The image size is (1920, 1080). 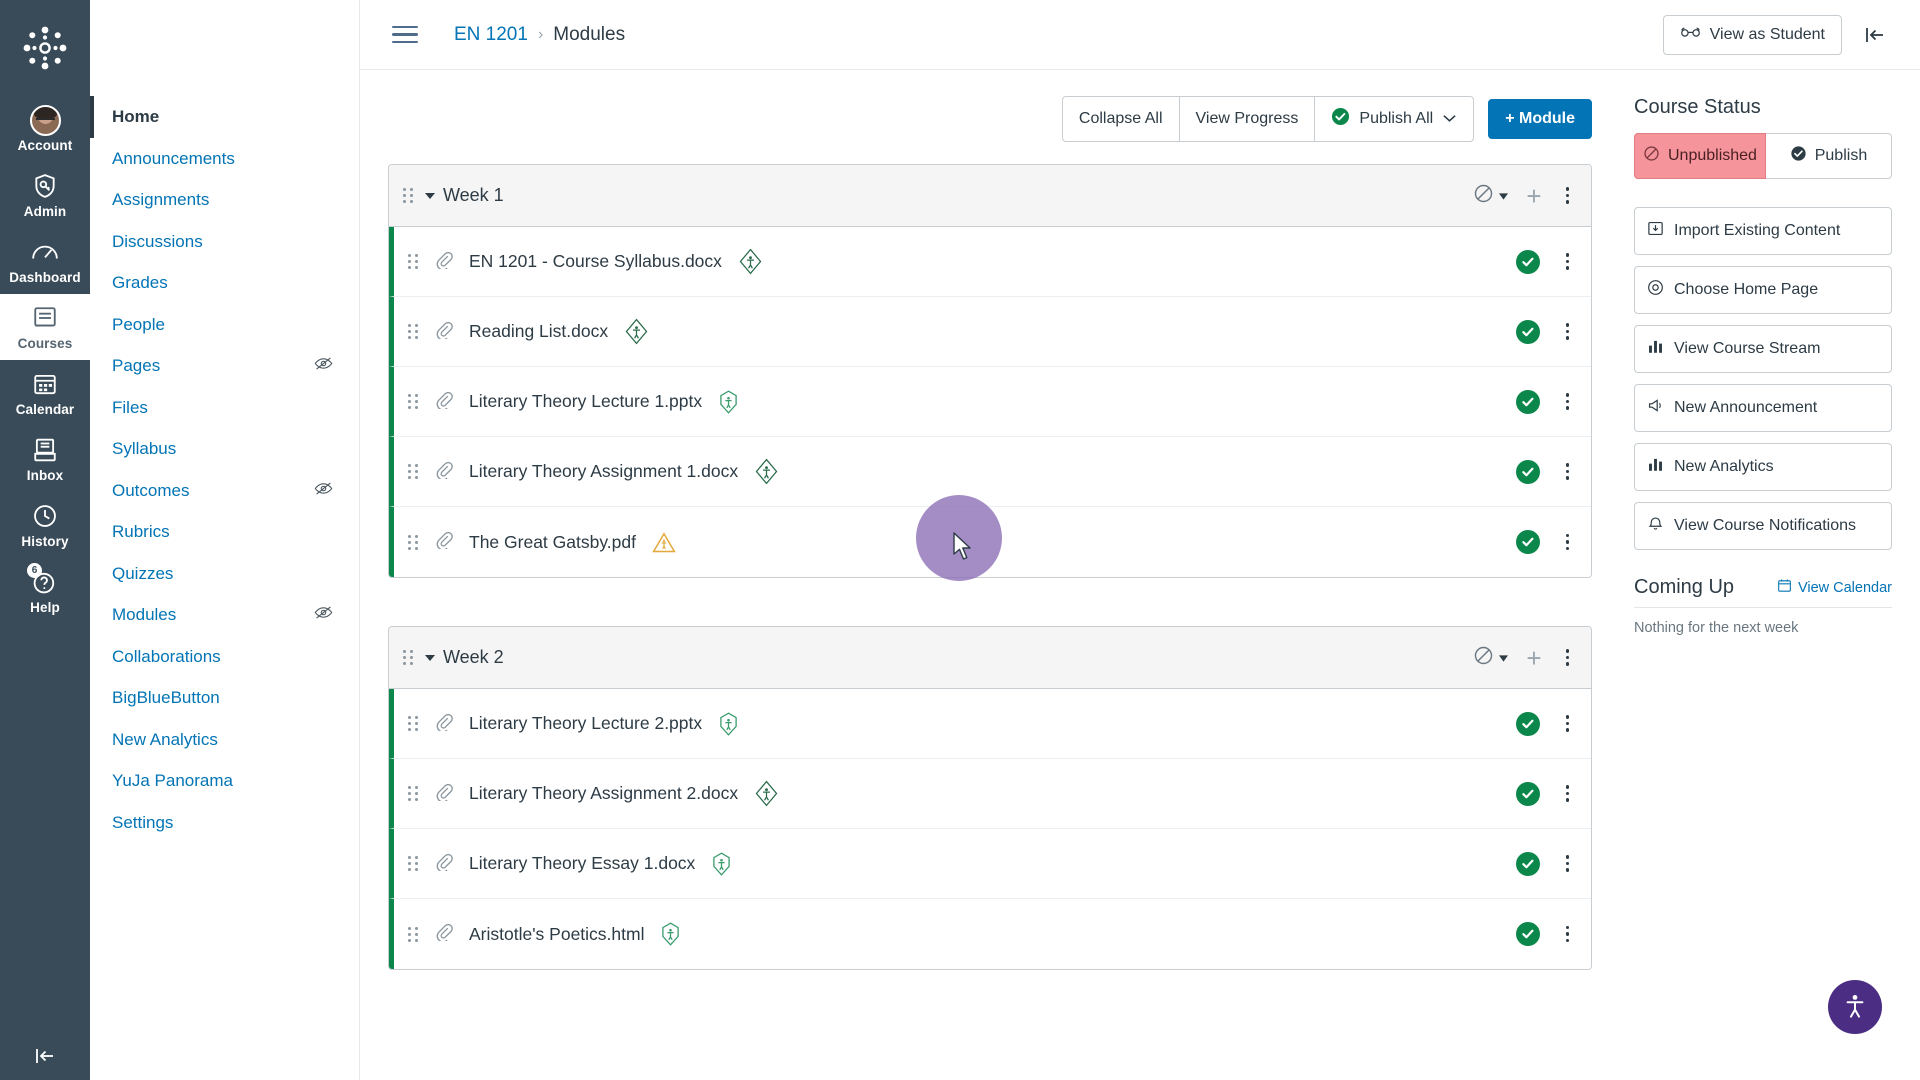 I want to click on global-nav-admin: Admin, so click(x=45, y=195).